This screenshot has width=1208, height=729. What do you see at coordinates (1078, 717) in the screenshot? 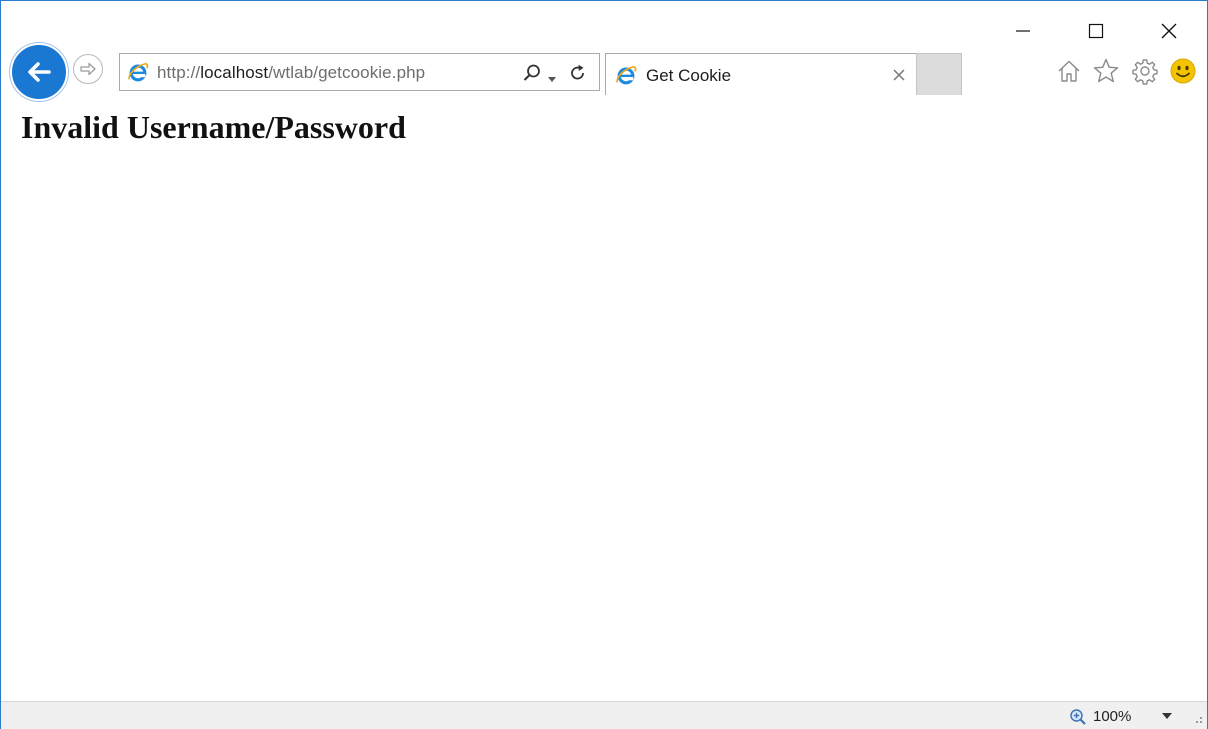
I see `zoom-magnifier-icon` at bounding box center [1078, 717].